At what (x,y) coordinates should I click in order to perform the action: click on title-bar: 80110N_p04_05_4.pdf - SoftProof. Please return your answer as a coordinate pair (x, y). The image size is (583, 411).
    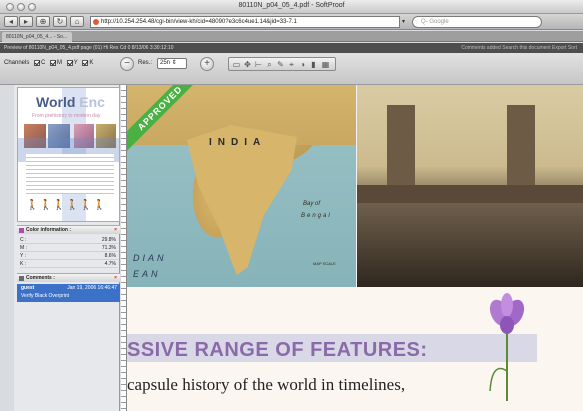
    Looking at the image, I should click on (291, 7).